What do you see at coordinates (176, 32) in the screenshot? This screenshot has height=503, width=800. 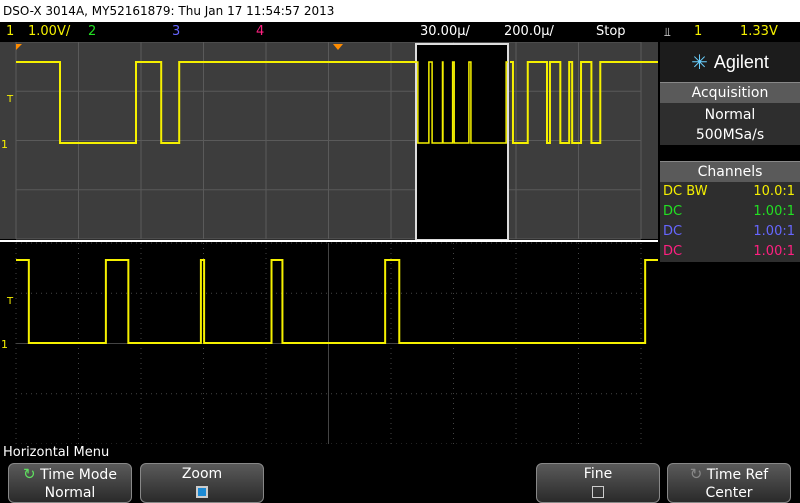 I see `ch3-number: 3` at bounding box center [176, 32].